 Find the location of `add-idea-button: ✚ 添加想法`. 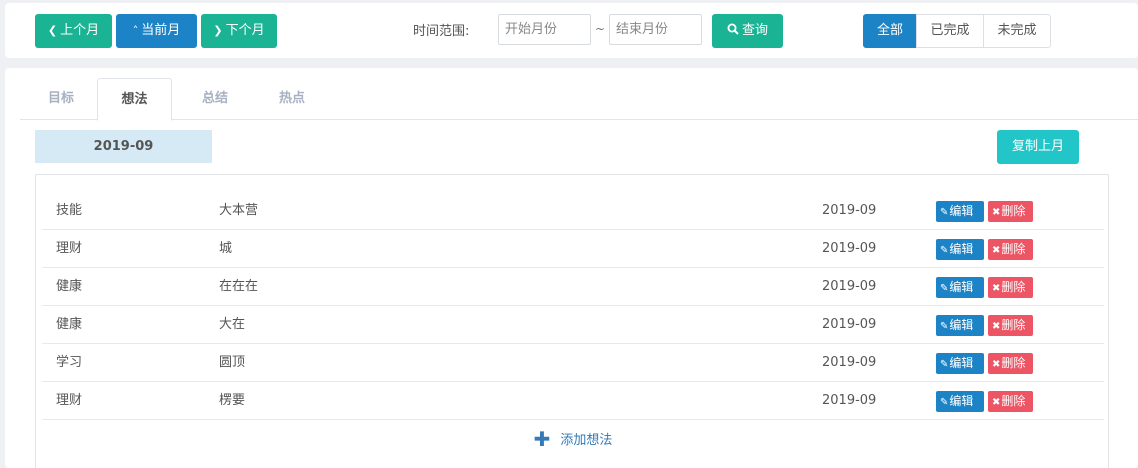

add-idea-button: ✚ 添加想法 is located at coordinates (573, 439).